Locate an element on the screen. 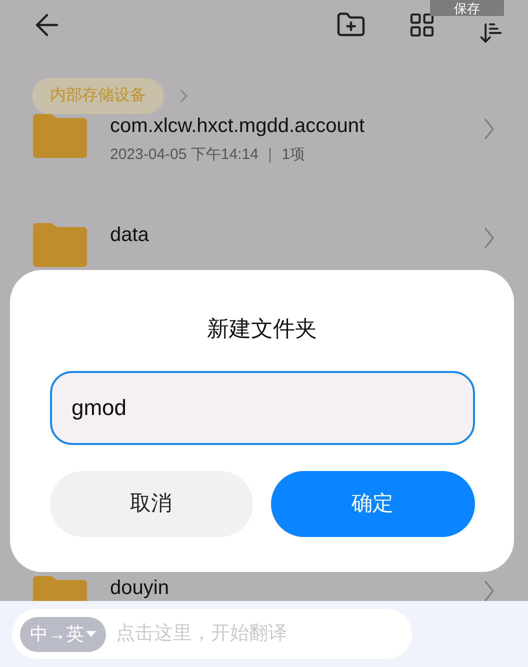 This screenshot has width=528, height=667. cancel-button: 取消 is located at coordinates (151, 504).